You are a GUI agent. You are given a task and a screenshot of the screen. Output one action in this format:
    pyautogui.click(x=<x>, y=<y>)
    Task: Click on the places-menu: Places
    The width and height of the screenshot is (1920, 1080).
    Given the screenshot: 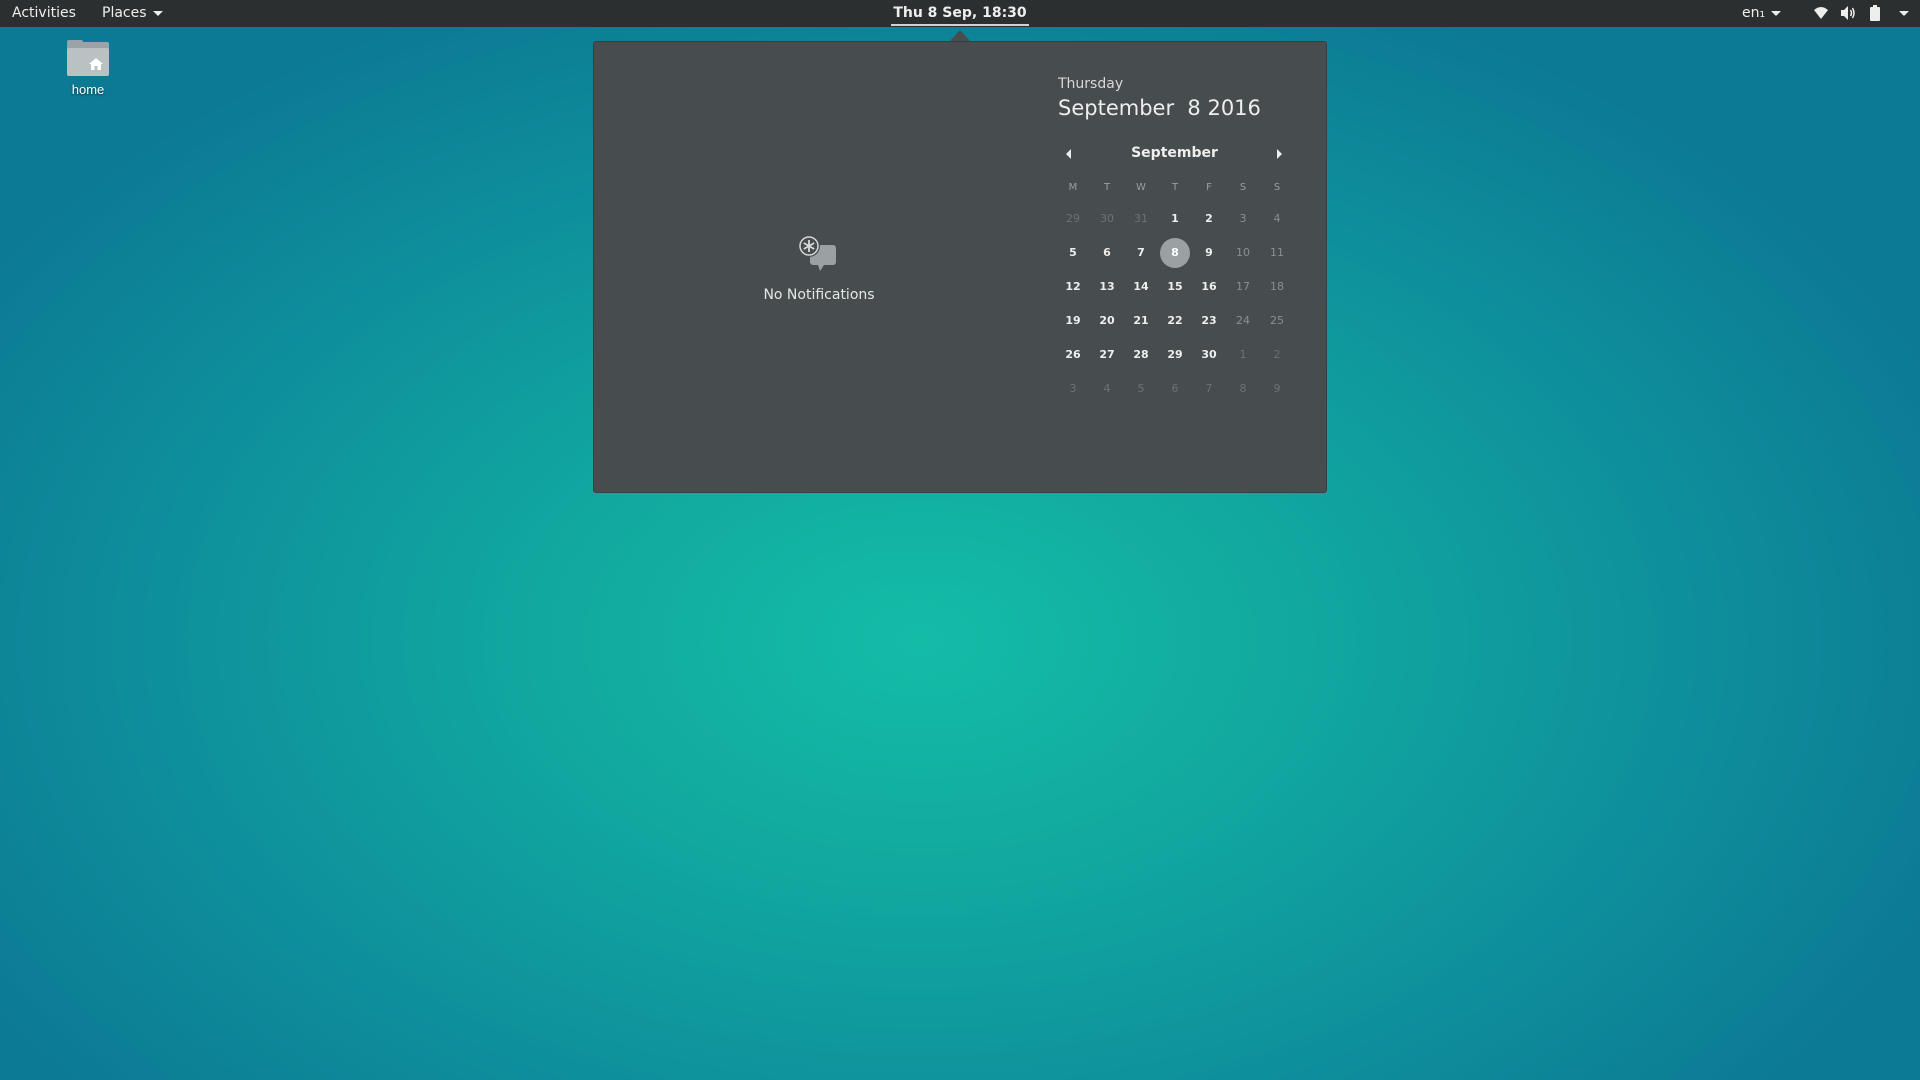 What is the action you would take?
    pyautogui.click(x=132, y=13)
    